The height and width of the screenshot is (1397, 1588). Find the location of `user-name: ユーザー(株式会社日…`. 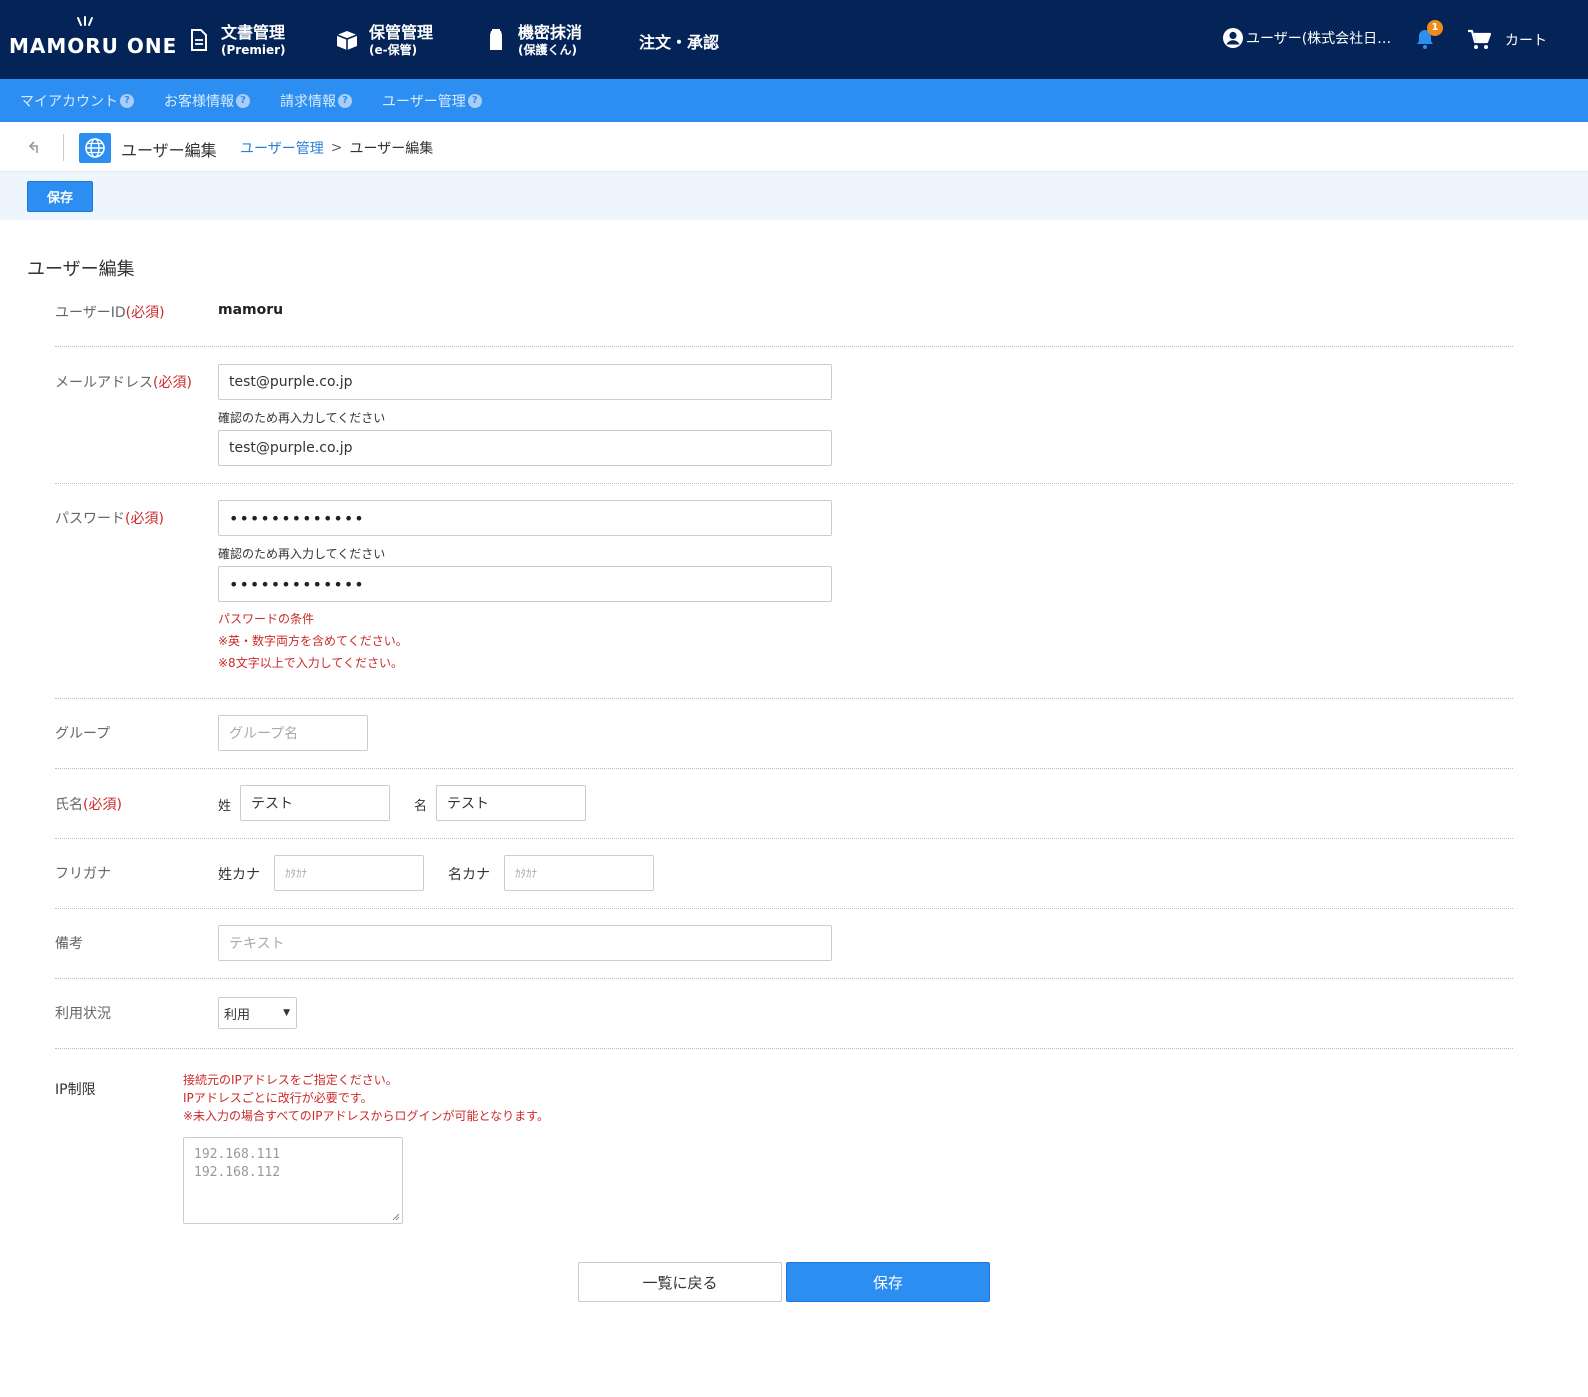

user-name: ユーザー(株式会社日… is located at coordinates (1319, 39).